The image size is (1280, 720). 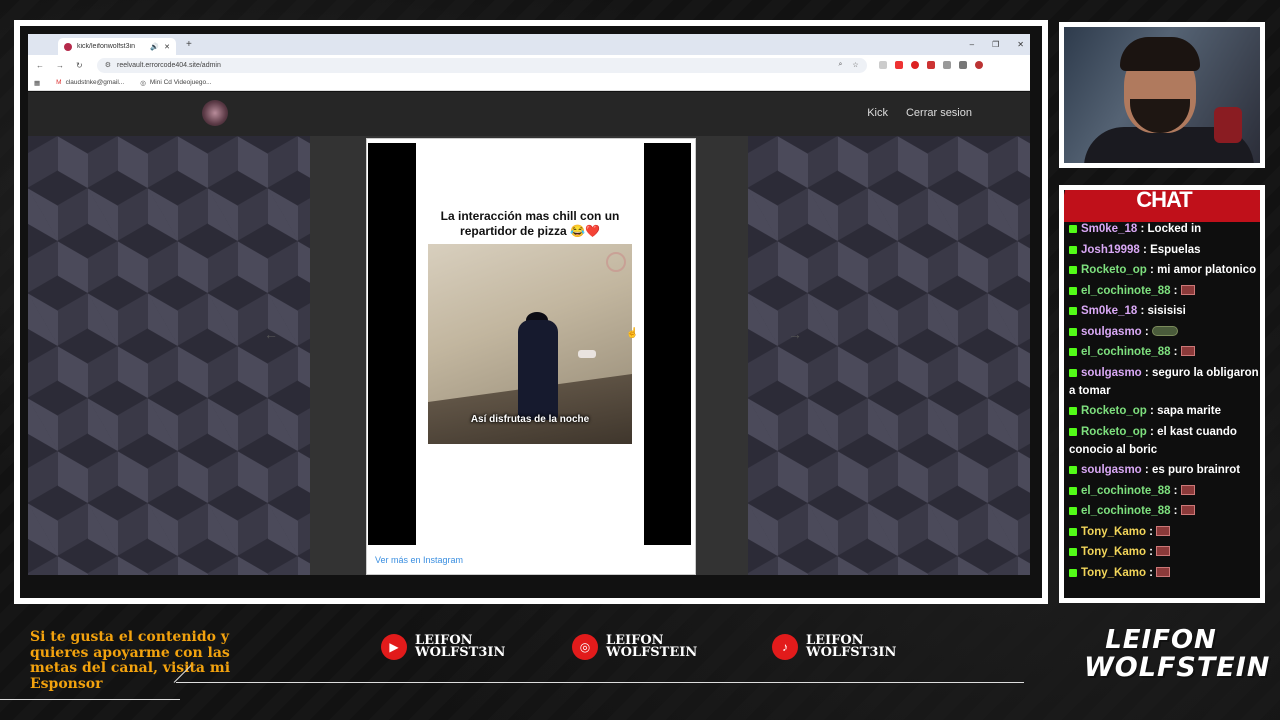 I want to click on tab-audio-icon: 🔊, so click(x=154, y=47).